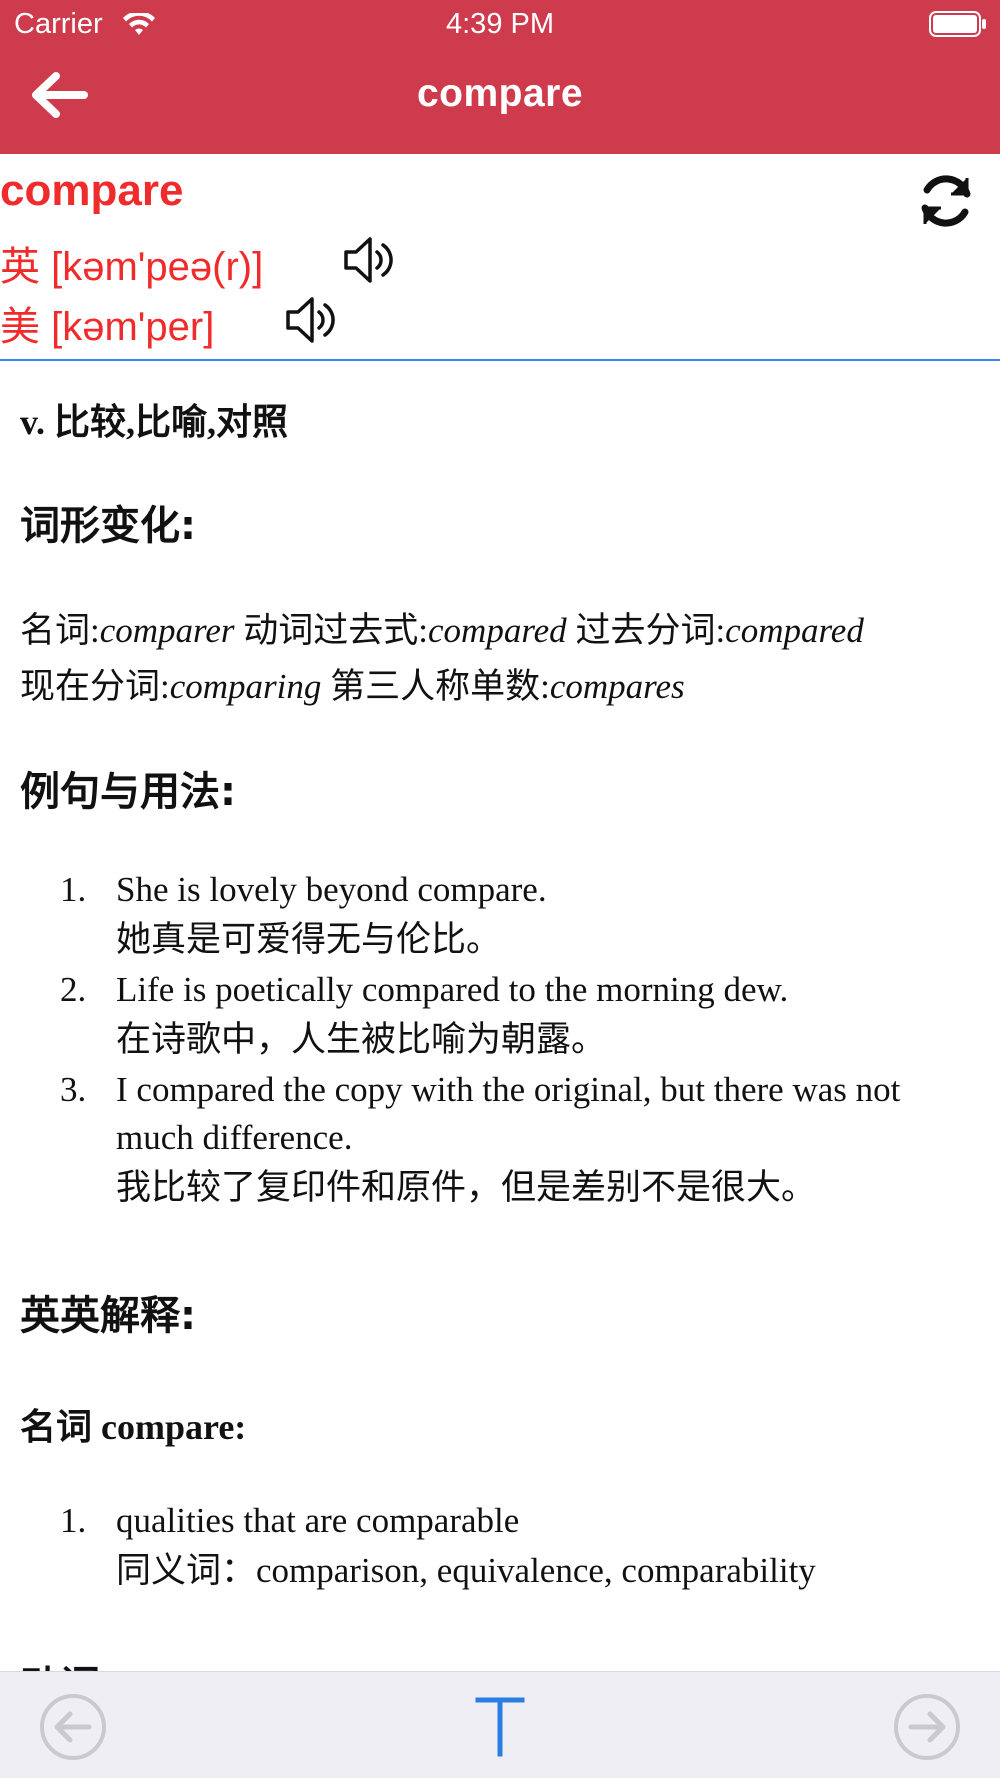  I want to click on circle-arrow-right-icon, so click(927, 1727).